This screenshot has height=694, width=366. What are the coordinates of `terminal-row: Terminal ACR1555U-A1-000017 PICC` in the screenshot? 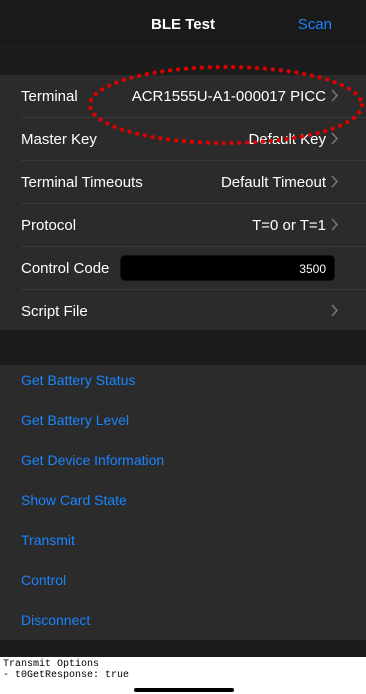 It's located at (183, 96).